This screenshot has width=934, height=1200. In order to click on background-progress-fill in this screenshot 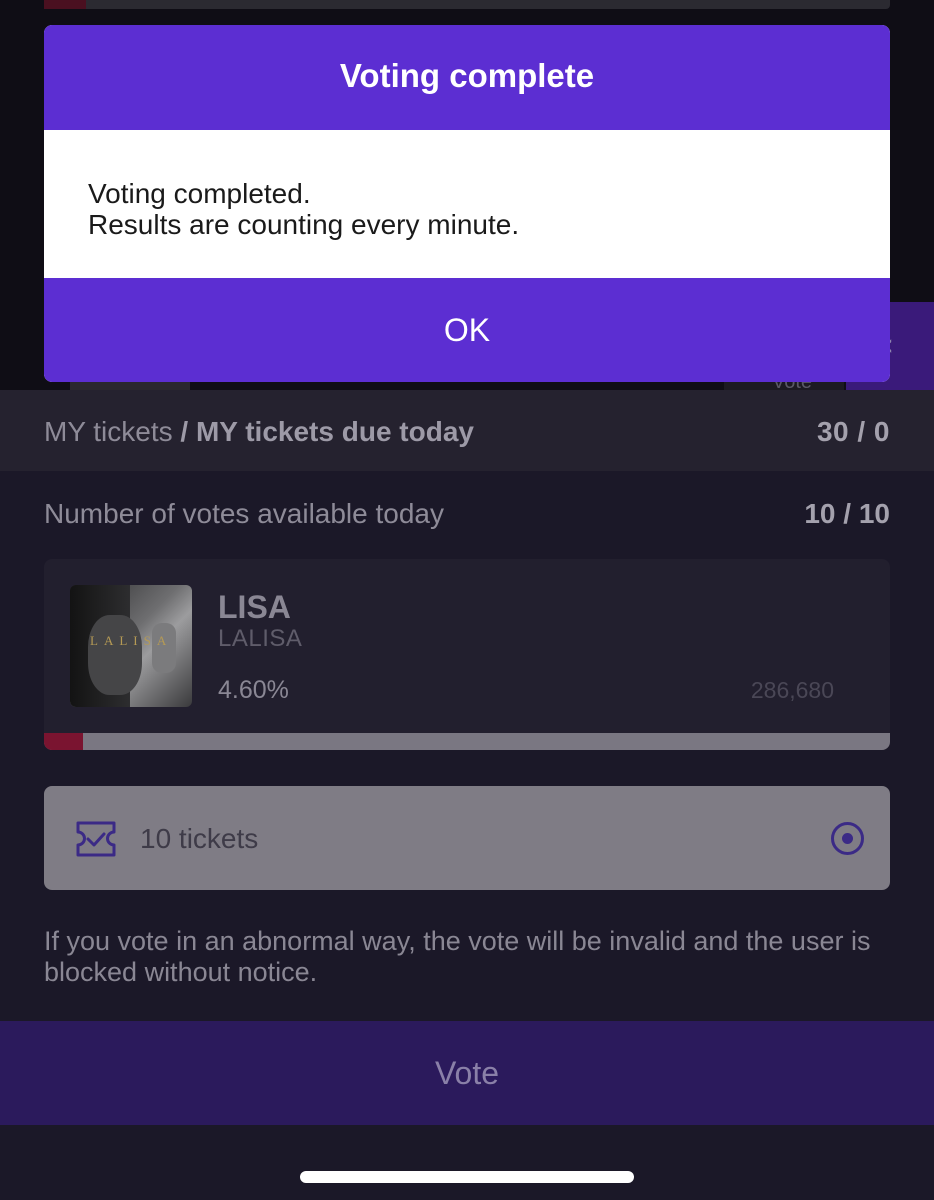, I will do `click(65, 4)`.